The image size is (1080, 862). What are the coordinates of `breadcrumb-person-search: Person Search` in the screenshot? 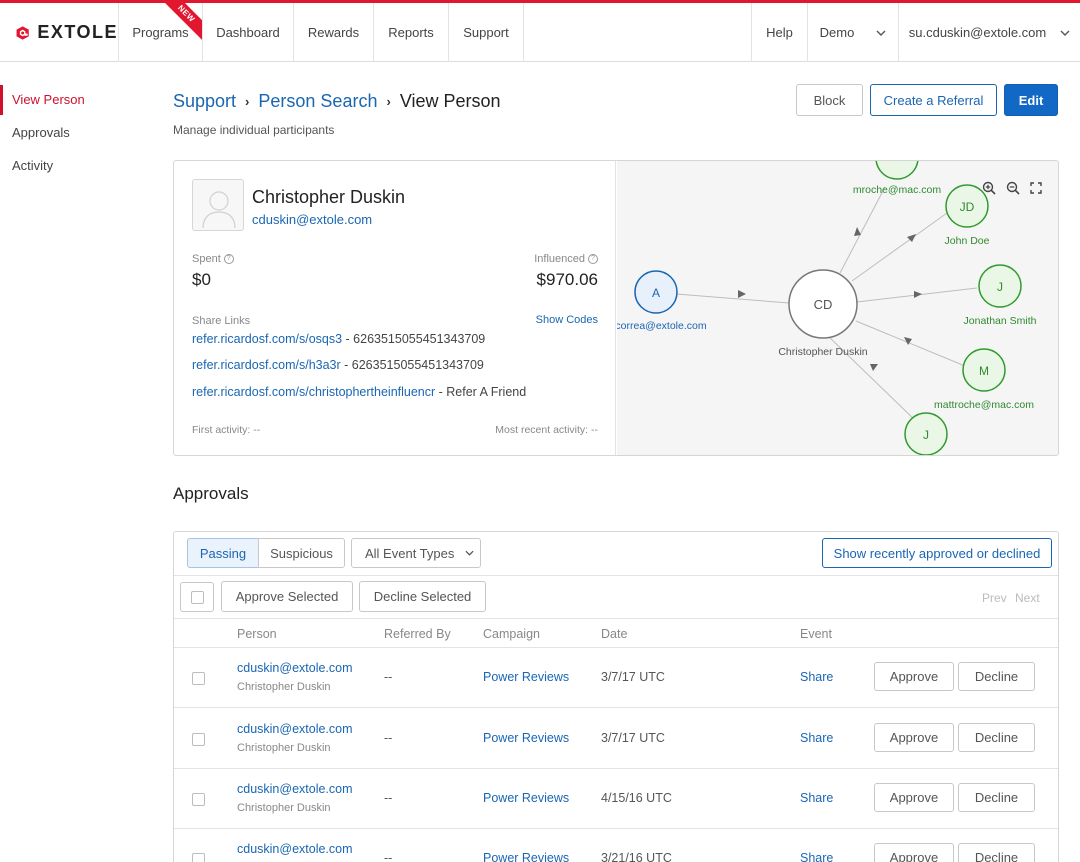 It's located at (317, 101).